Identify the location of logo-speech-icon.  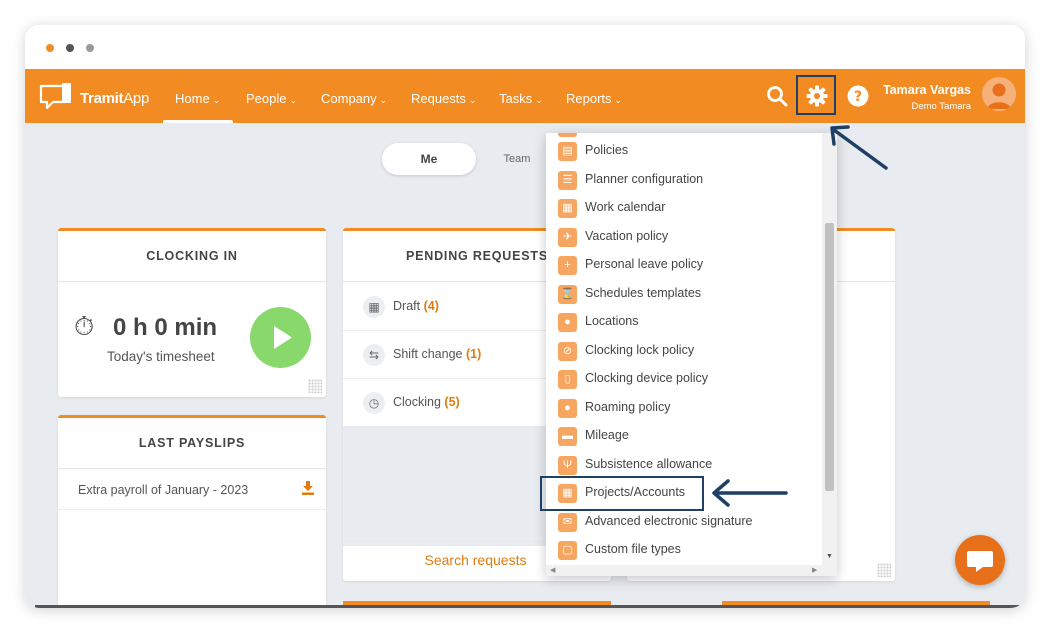
(55, 96).